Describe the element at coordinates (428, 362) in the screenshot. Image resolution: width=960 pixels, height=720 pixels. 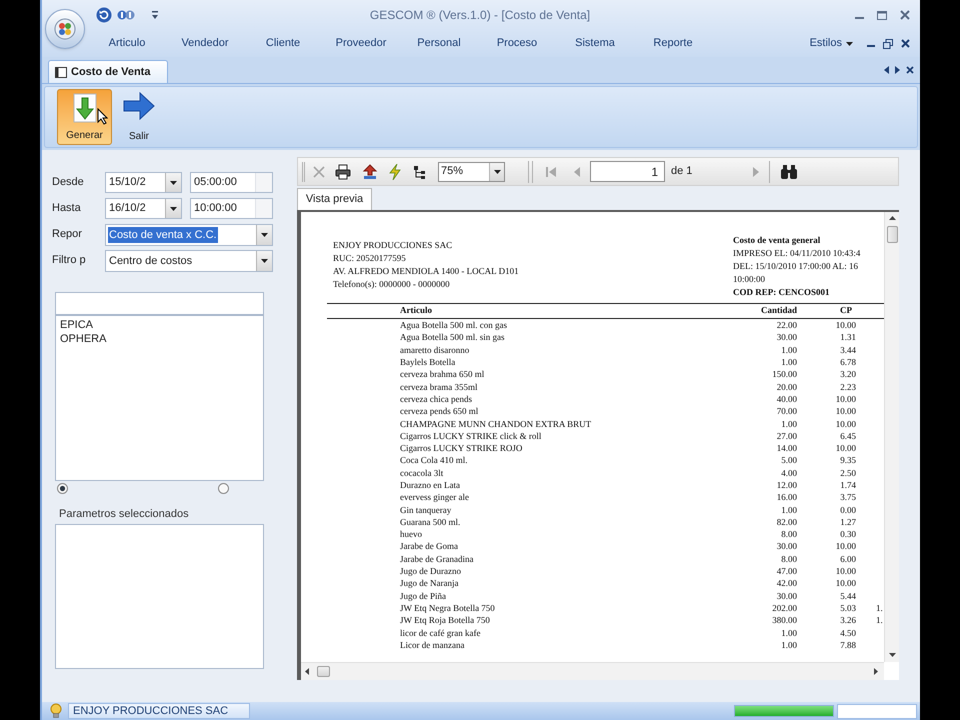
I see `table-cell-text: Baylels Botella` at that location.